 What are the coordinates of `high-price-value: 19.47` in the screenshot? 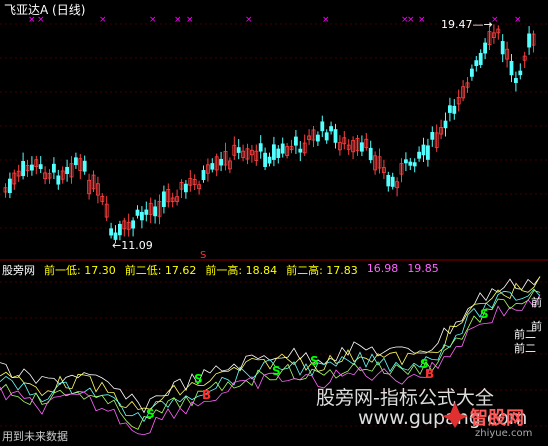 It's located at (457, 24).